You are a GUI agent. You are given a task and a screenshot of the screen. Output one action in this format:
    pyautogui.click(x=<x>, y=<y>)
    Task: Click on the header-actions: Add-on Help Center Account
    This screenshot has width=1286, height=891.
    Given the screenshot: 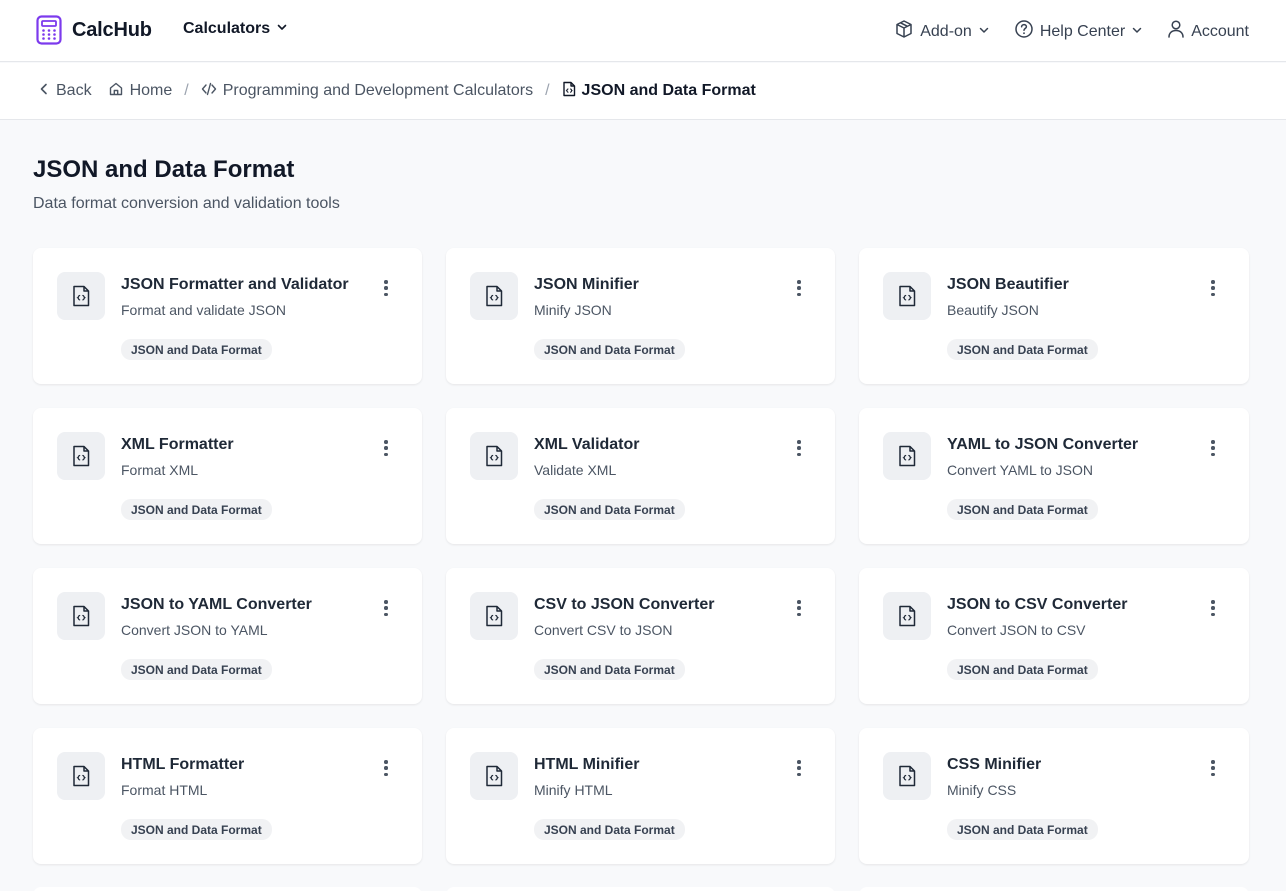 What is the action you would take?
    pyautogui.click(x=1071, y=31)
    